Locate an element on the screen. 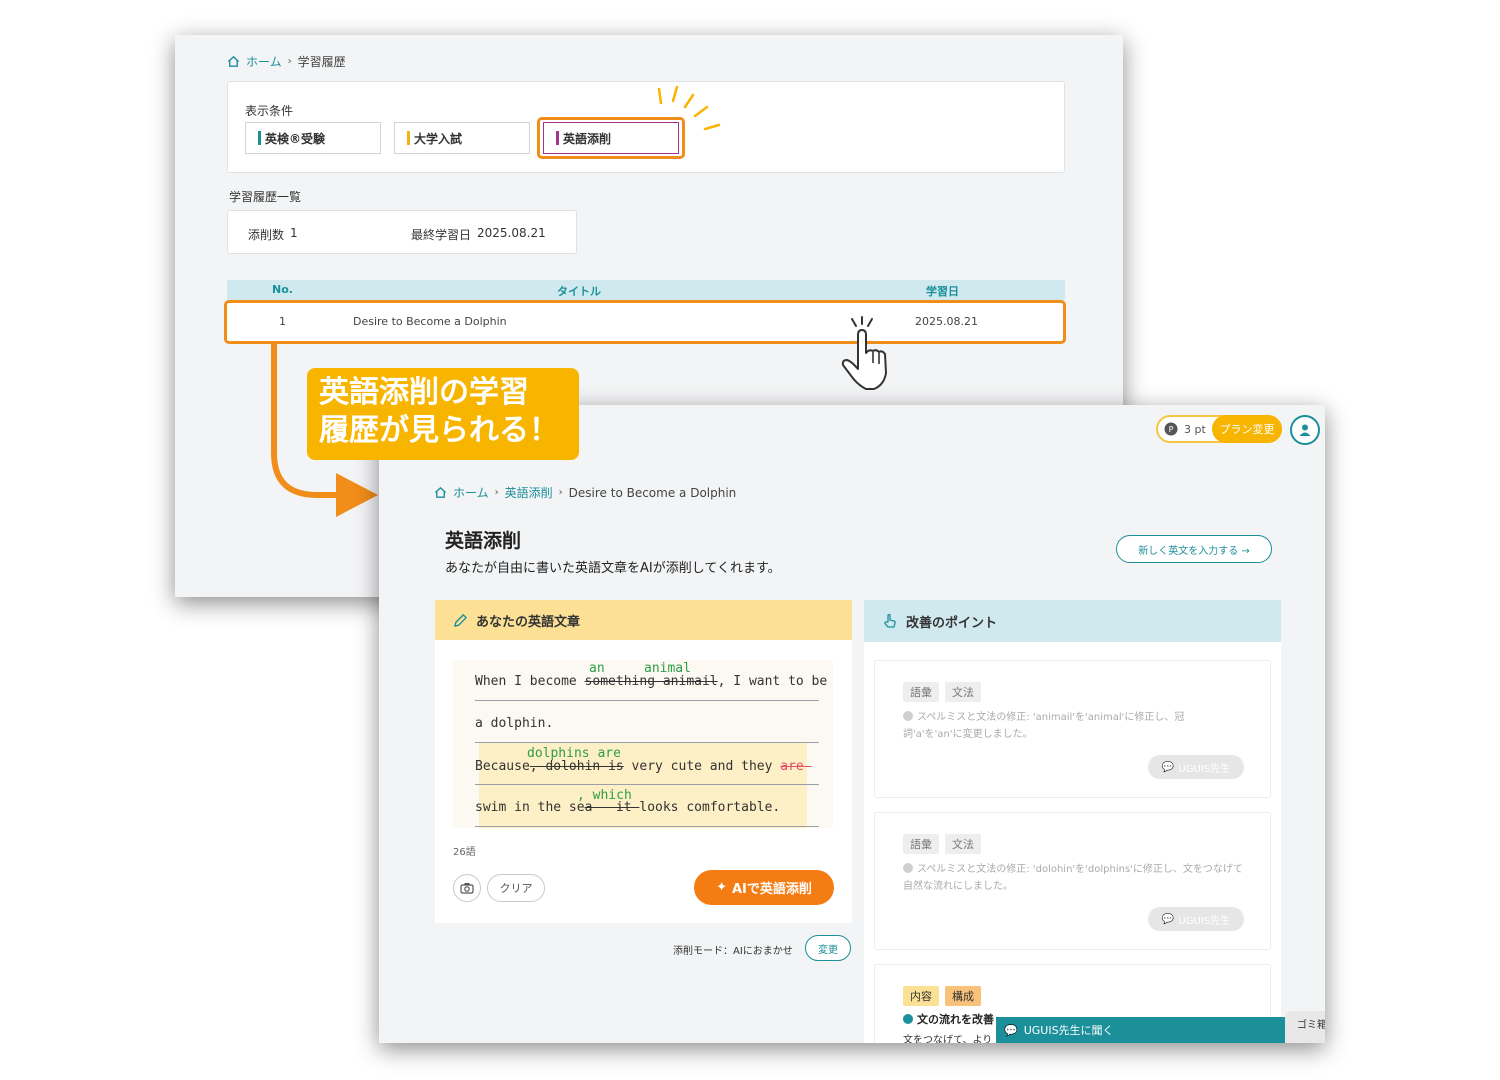 The width and height of the screenshot is (1500, 1080). col-no: No. is located at coordinates (282, 289).